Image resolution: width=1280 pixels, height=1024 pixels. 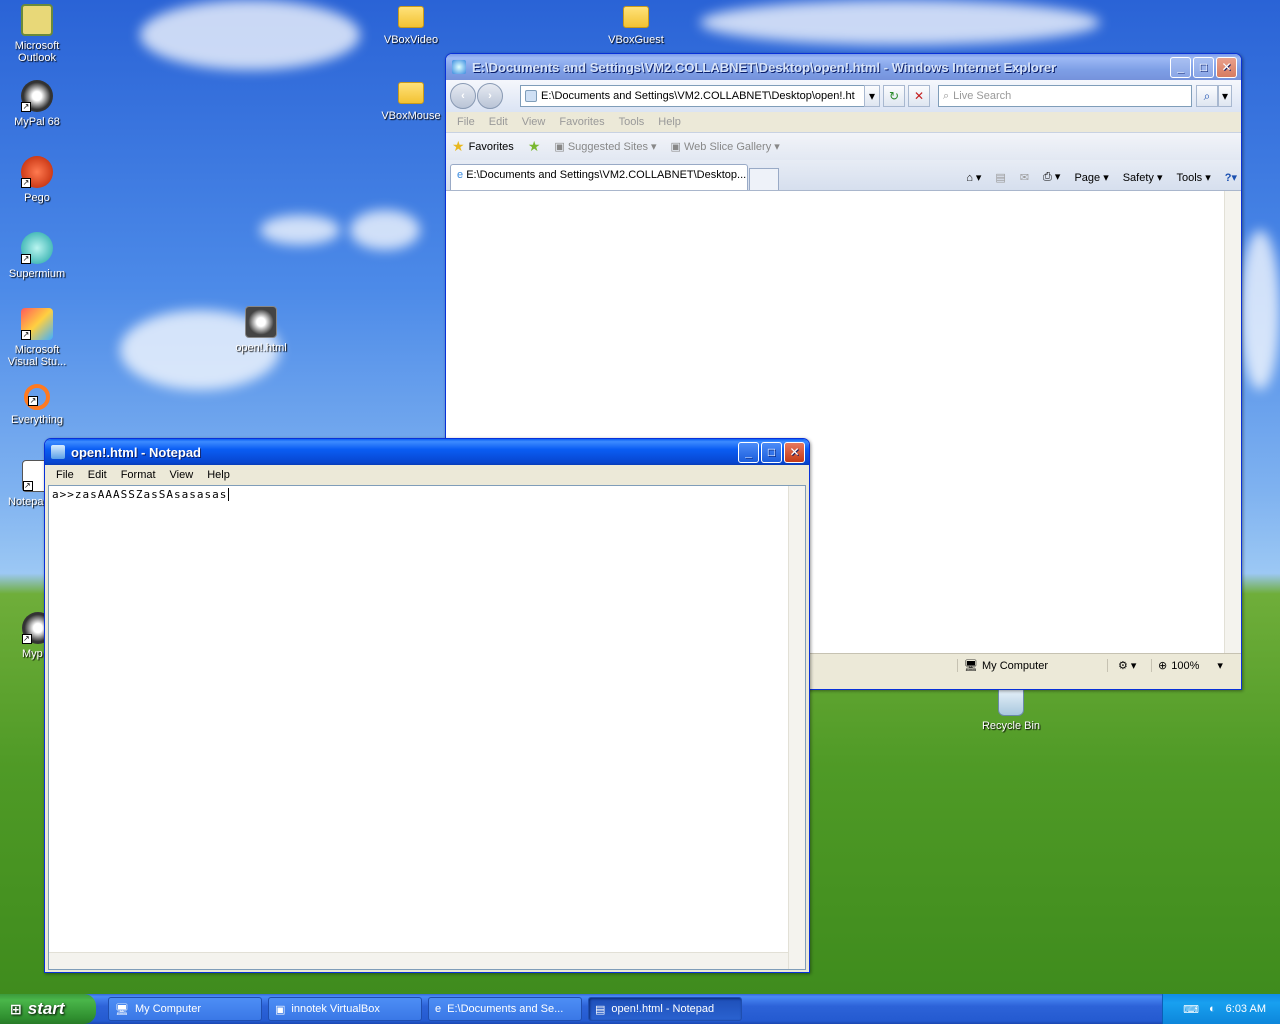 What do you see at coordinates (534, 146) in the screenshot?
I see `add-favorites-icon: ★` at bounding box center [534, 146].